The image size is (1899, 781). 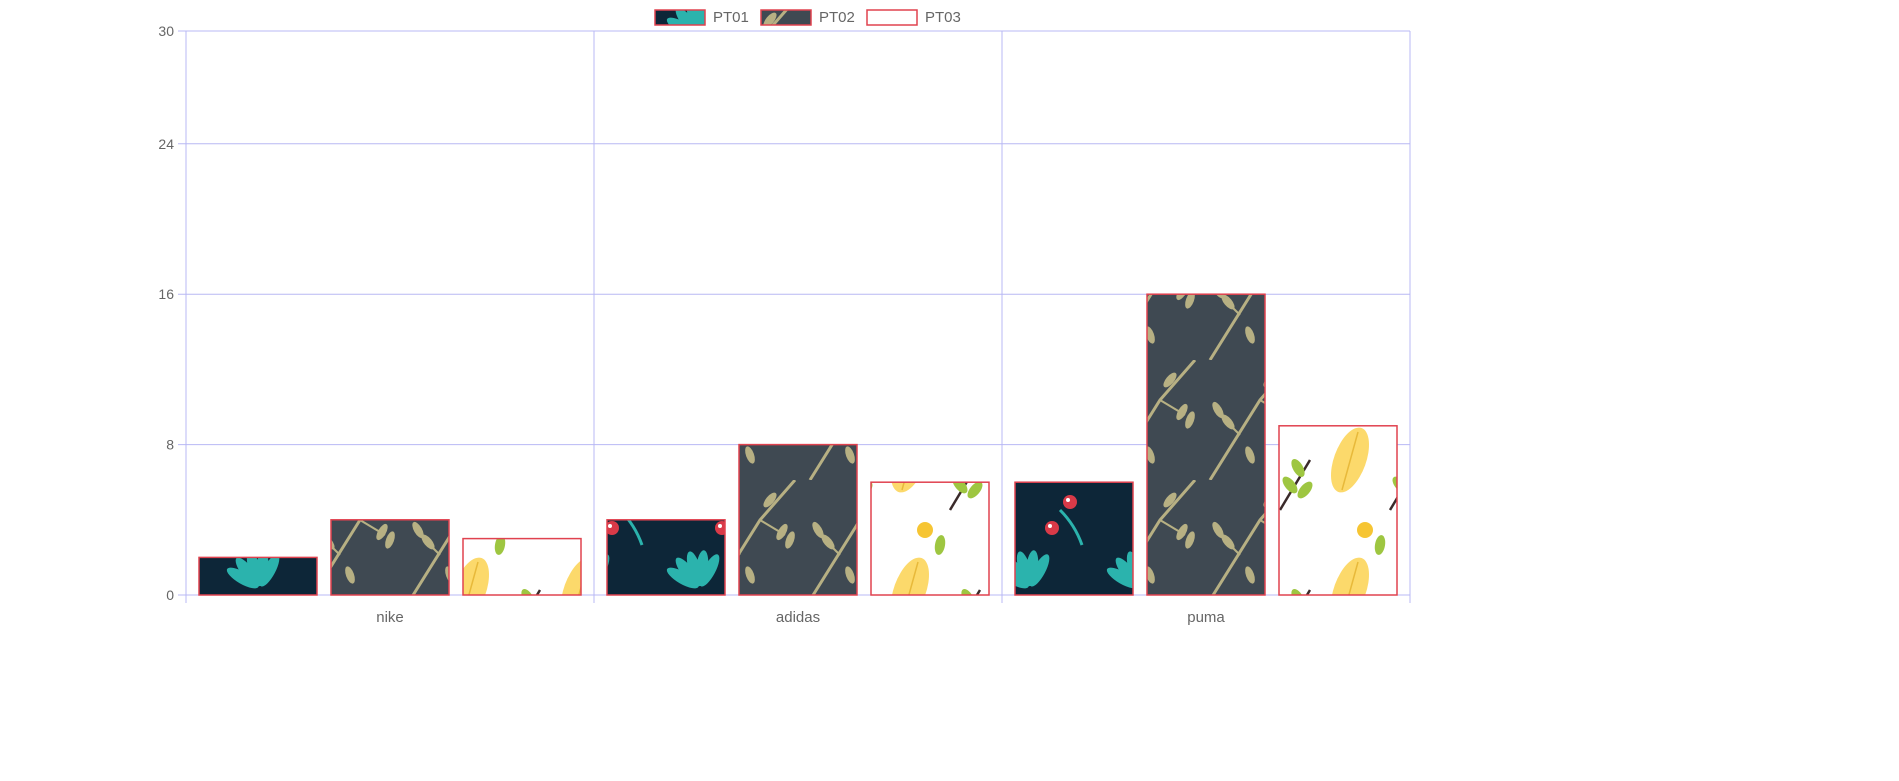 What do you see at coordinates (1206, 617) in the screenshot?
I see `x-category-label: puma` at bounding box center [1206, 617].